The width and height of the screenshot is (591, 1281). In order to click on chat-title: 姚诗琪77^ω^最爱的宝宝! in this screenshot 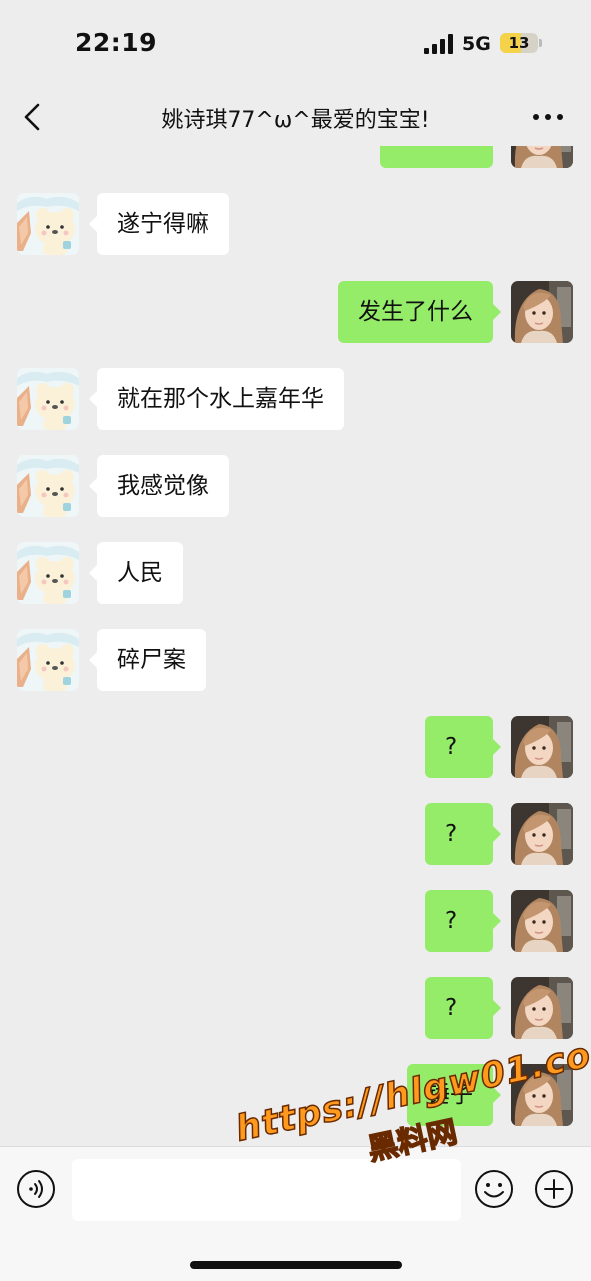, I will do `click(295, 120)`.